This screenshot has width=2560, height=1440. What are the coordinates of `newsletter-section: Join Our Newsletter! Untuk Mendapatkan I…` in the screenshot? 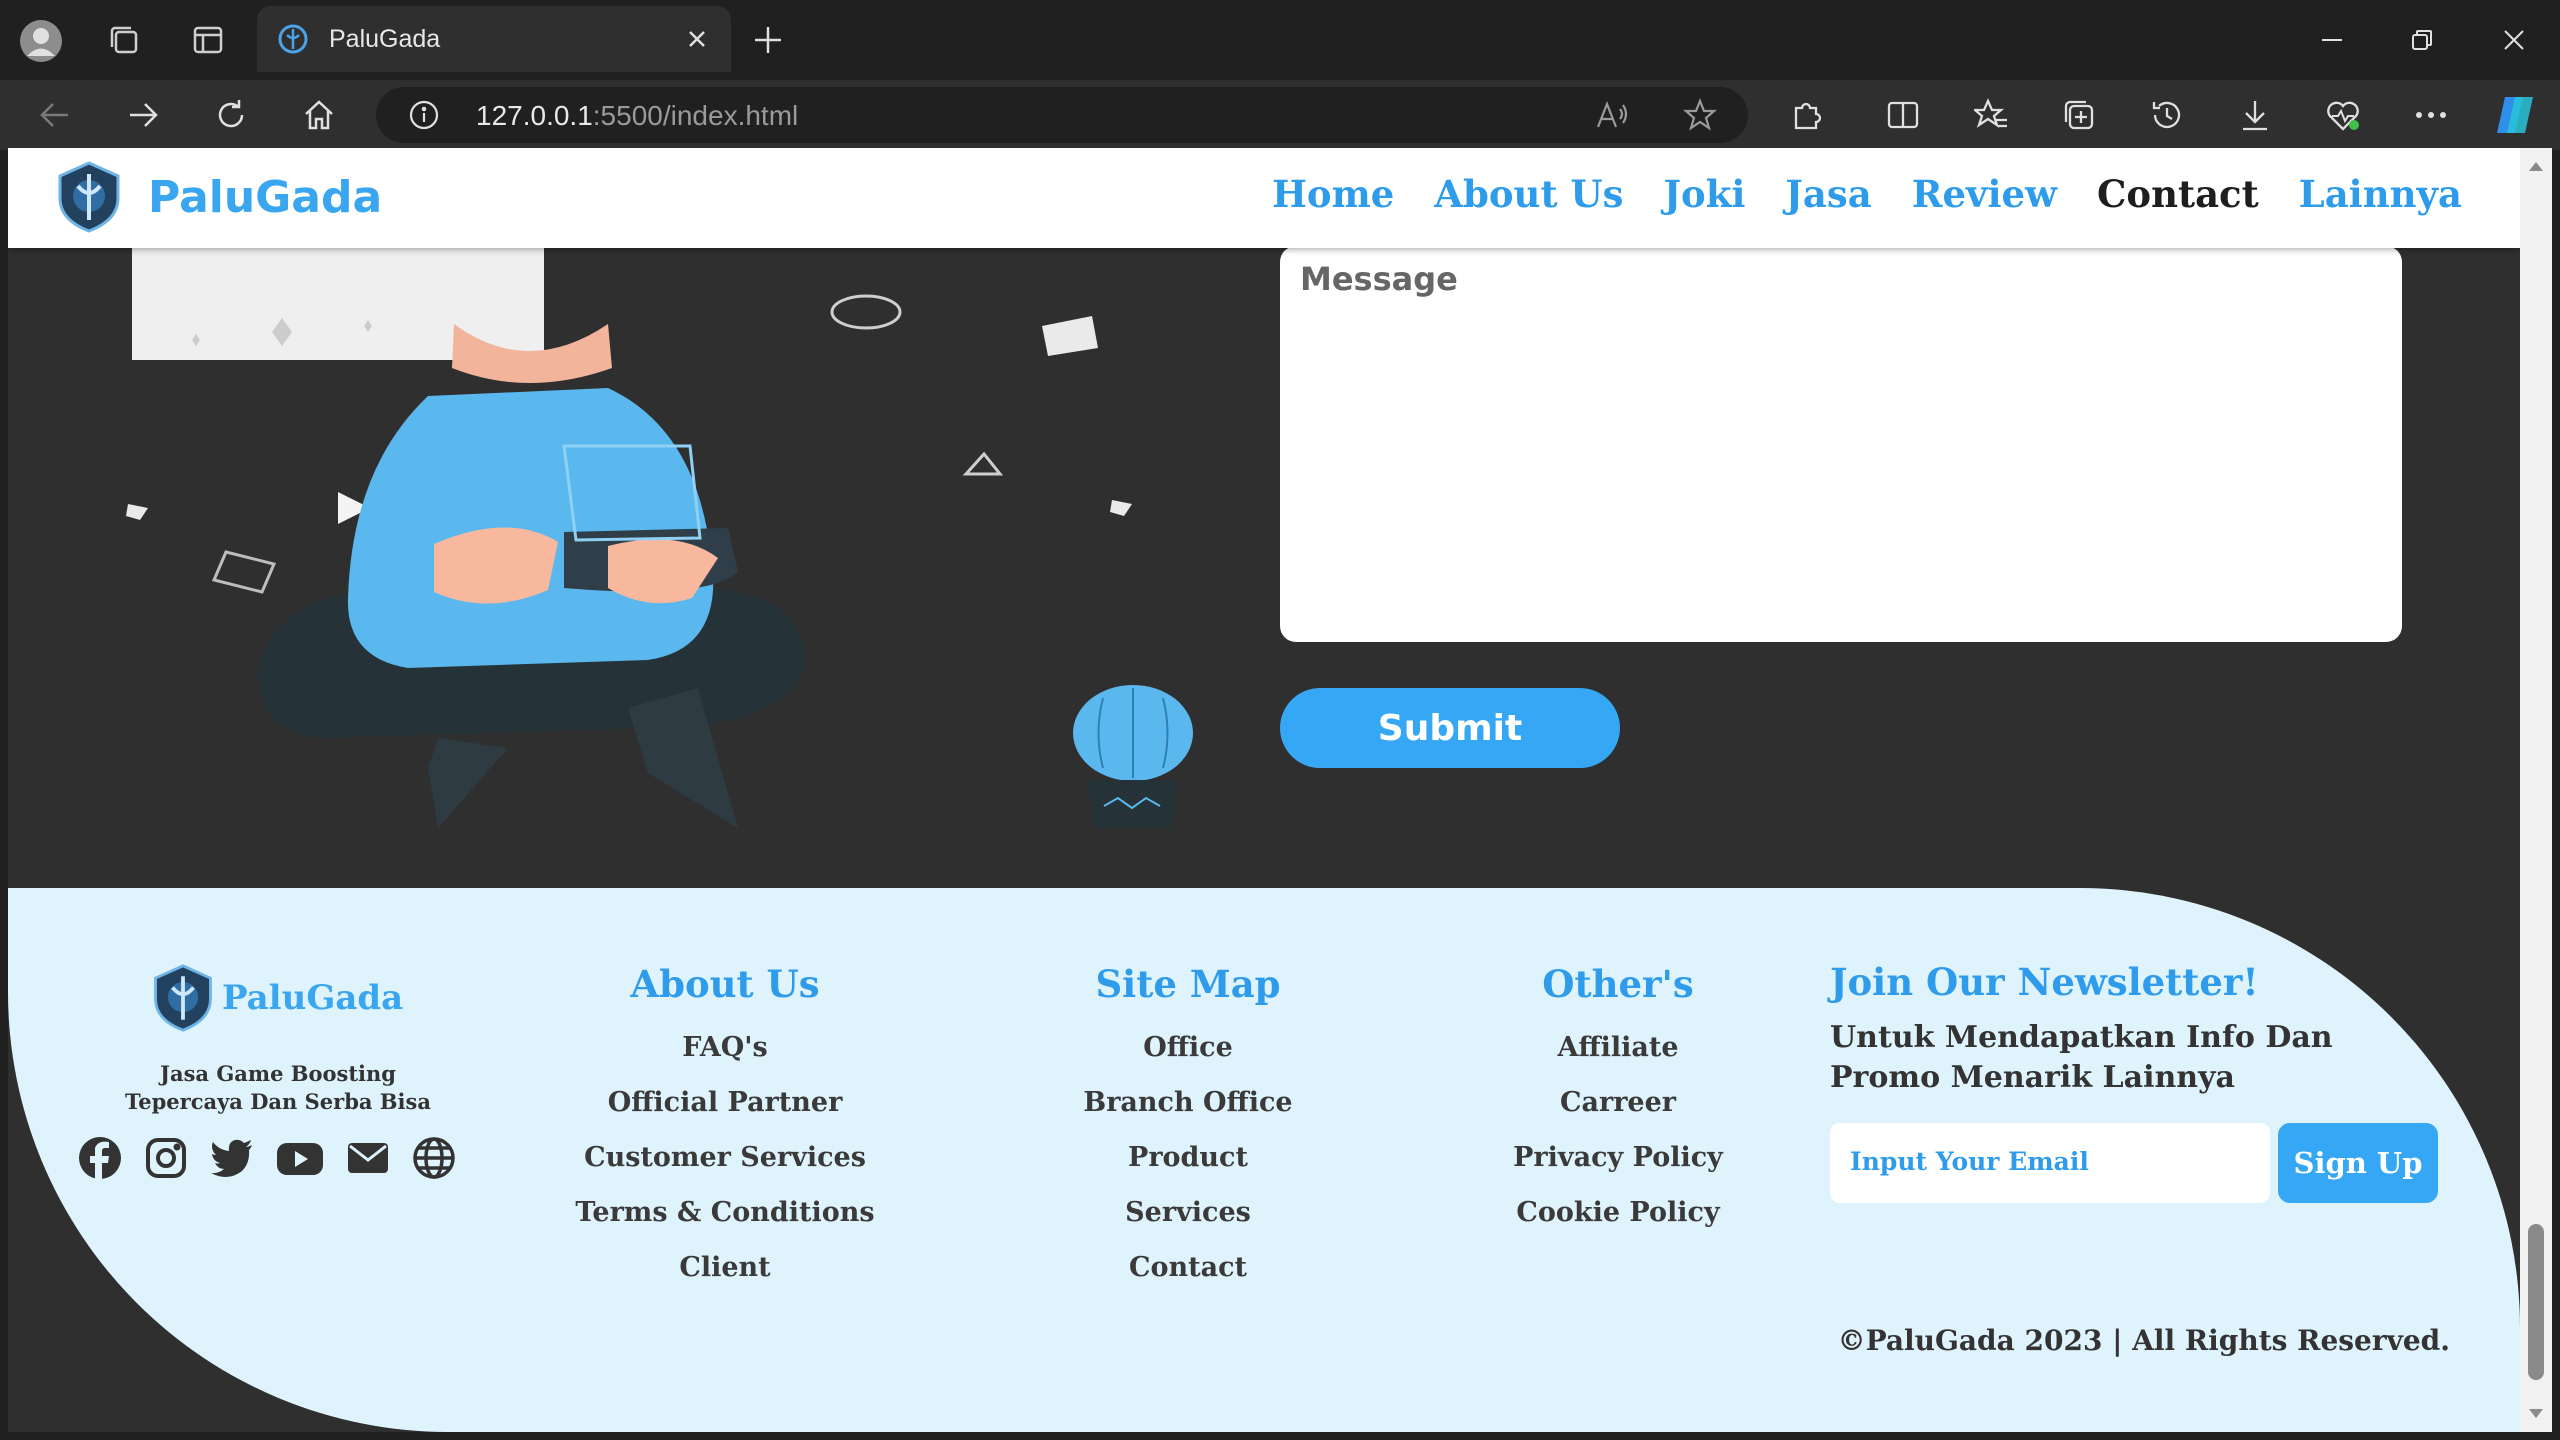 It's located at (2110, 1029).